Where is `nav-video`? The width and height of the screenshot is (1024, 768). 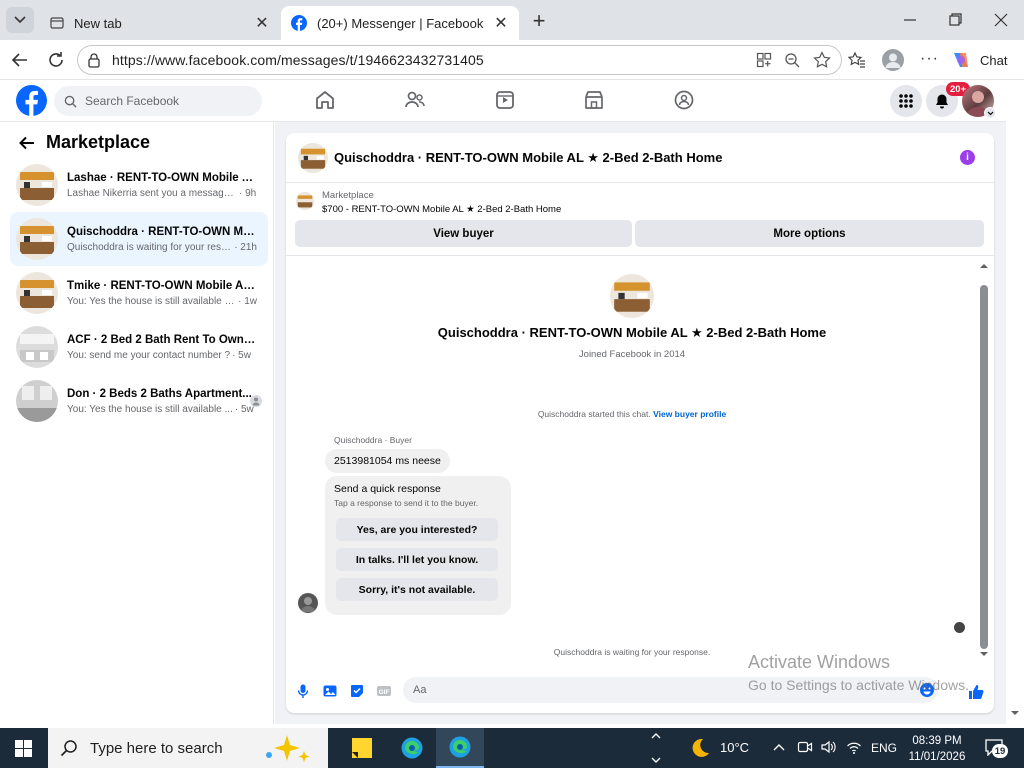
nav-video is located at coordinates (505, 100).